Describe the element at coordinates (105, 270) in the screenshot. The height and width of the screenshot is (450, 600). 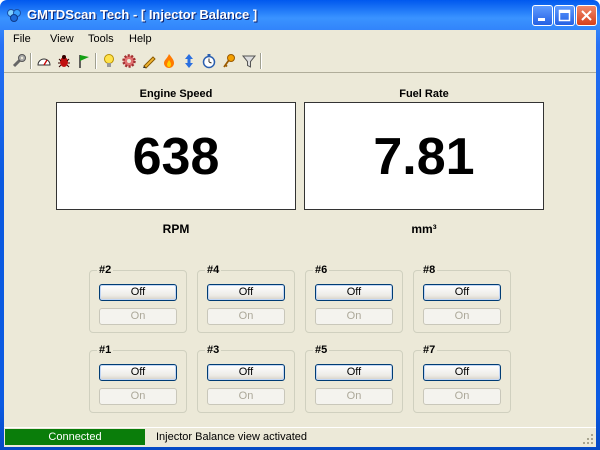
I see `injector-group-title: #2` at that location.